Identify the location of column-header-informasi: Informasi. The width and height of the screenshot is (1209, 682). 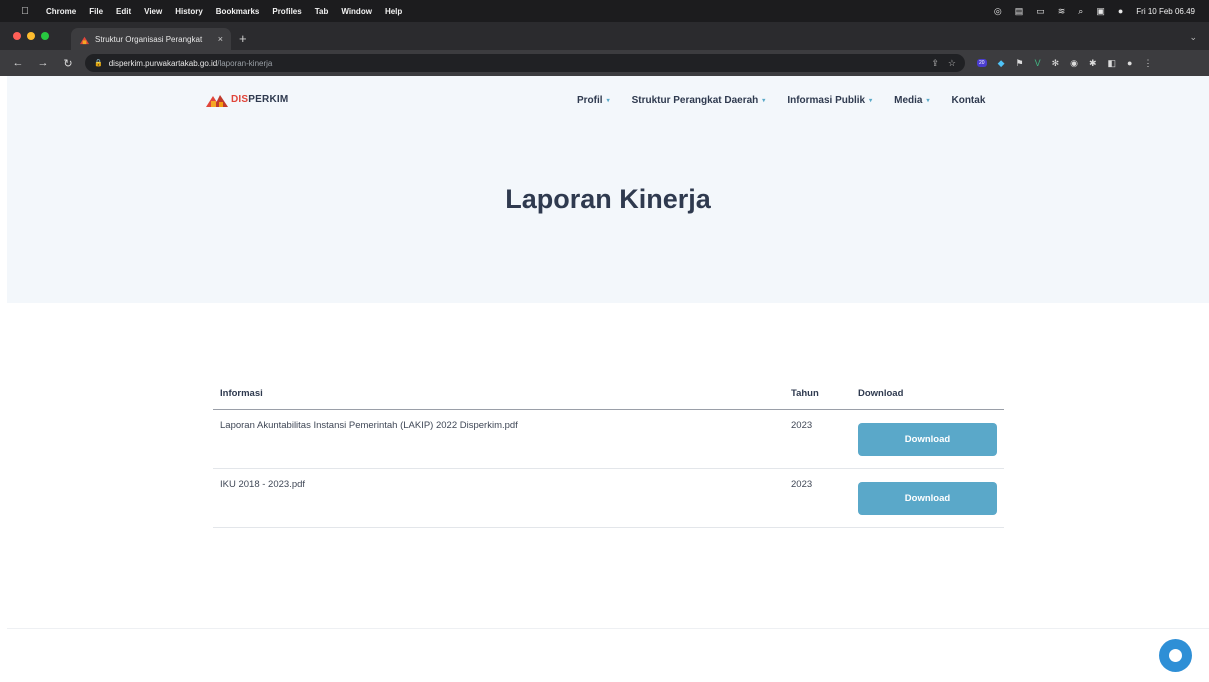
(241, 393).